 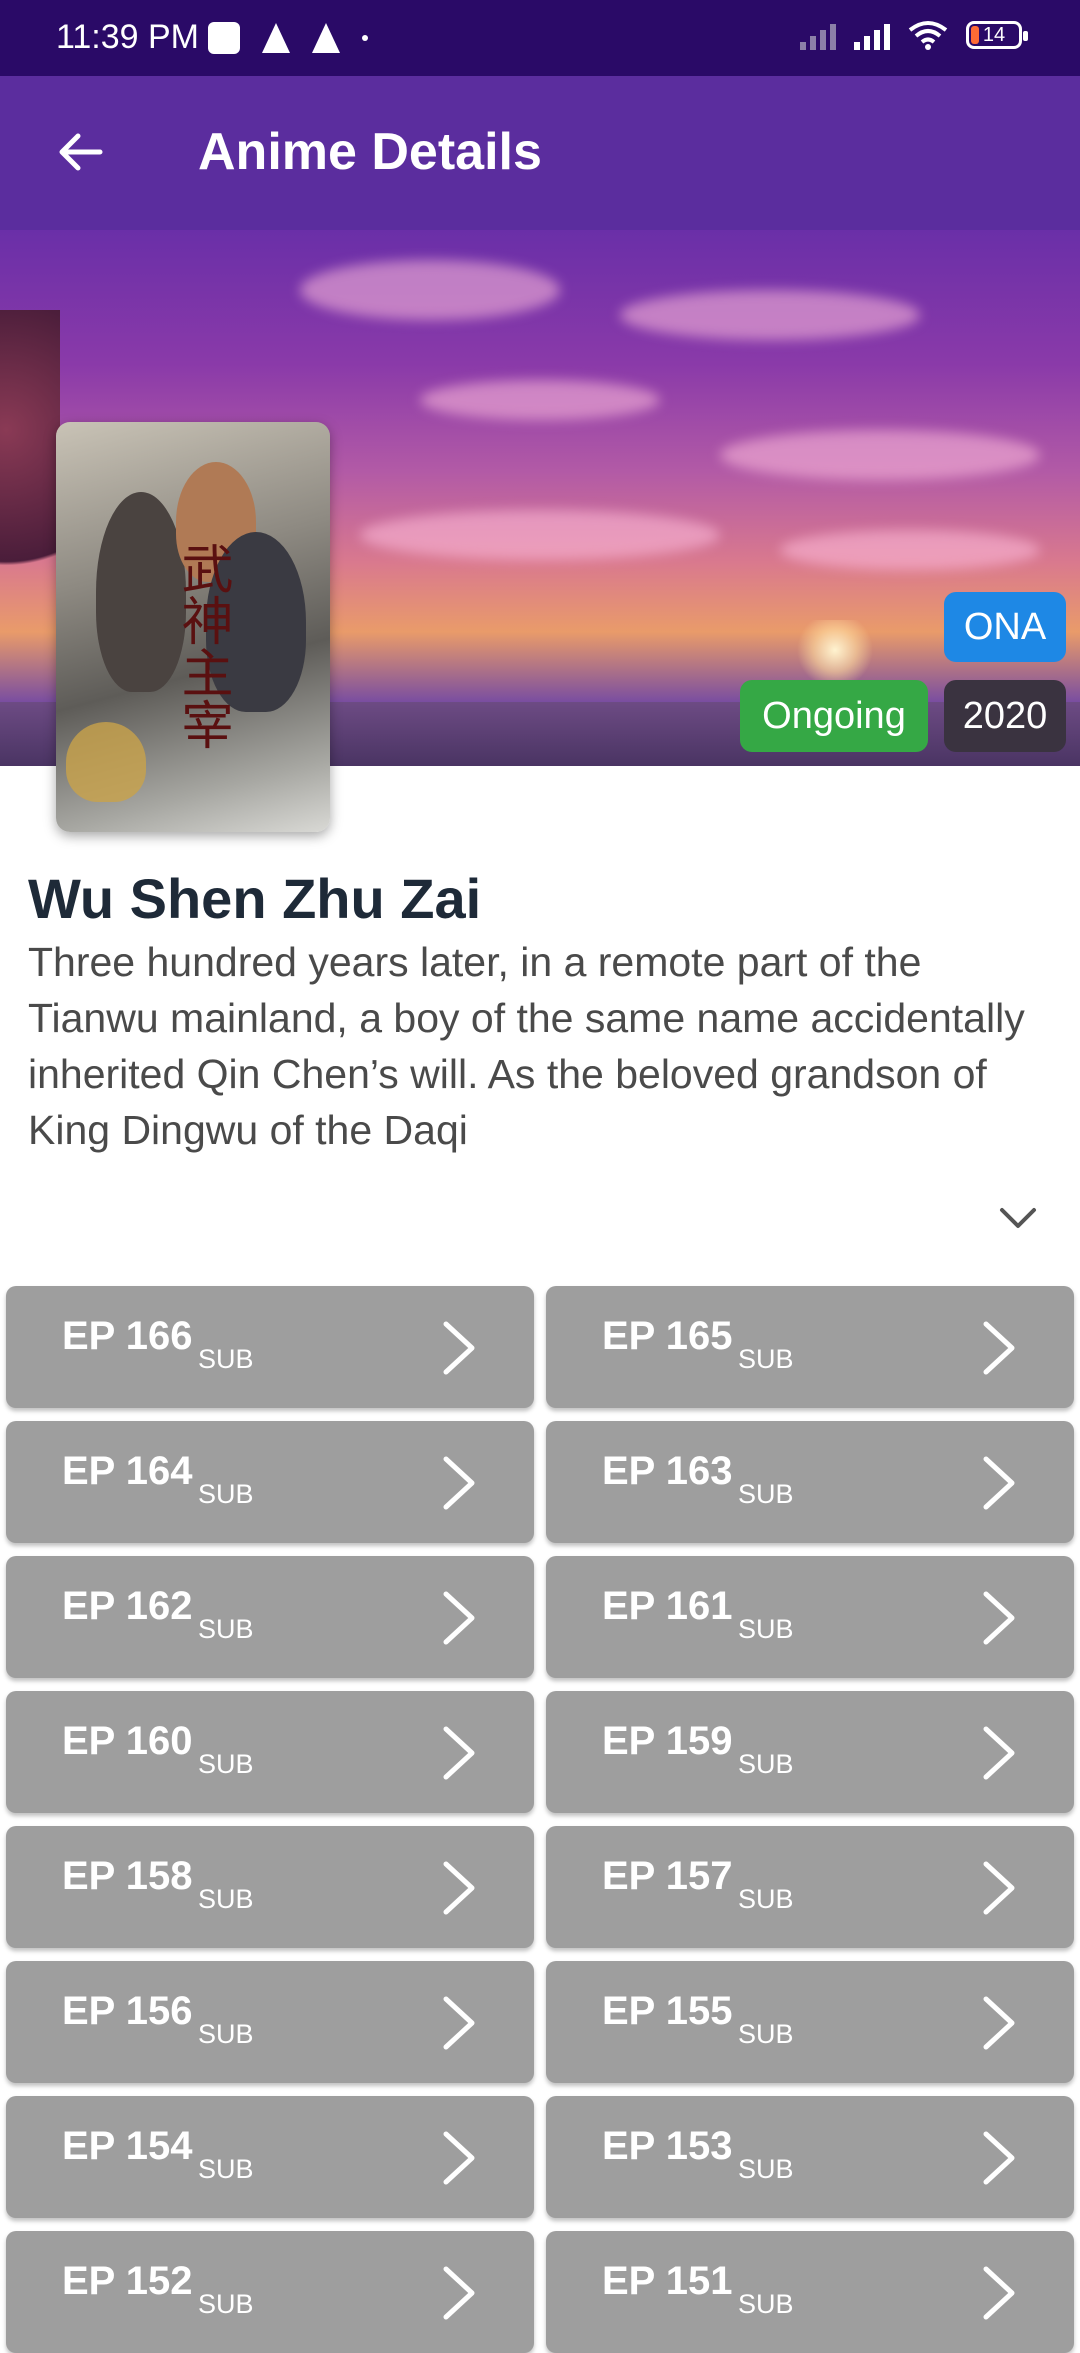 I want to click on app-bar: Anime Details, so click(x=540, y=153).